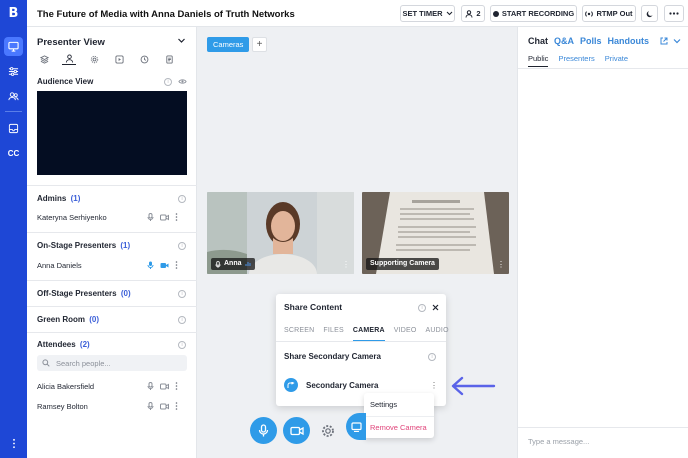 The image size is (688, 458). What do you see at coordinates (299, 334) in the screenshot?
I see `tab-screen: SCREEN` at bounding box center [299, 334].